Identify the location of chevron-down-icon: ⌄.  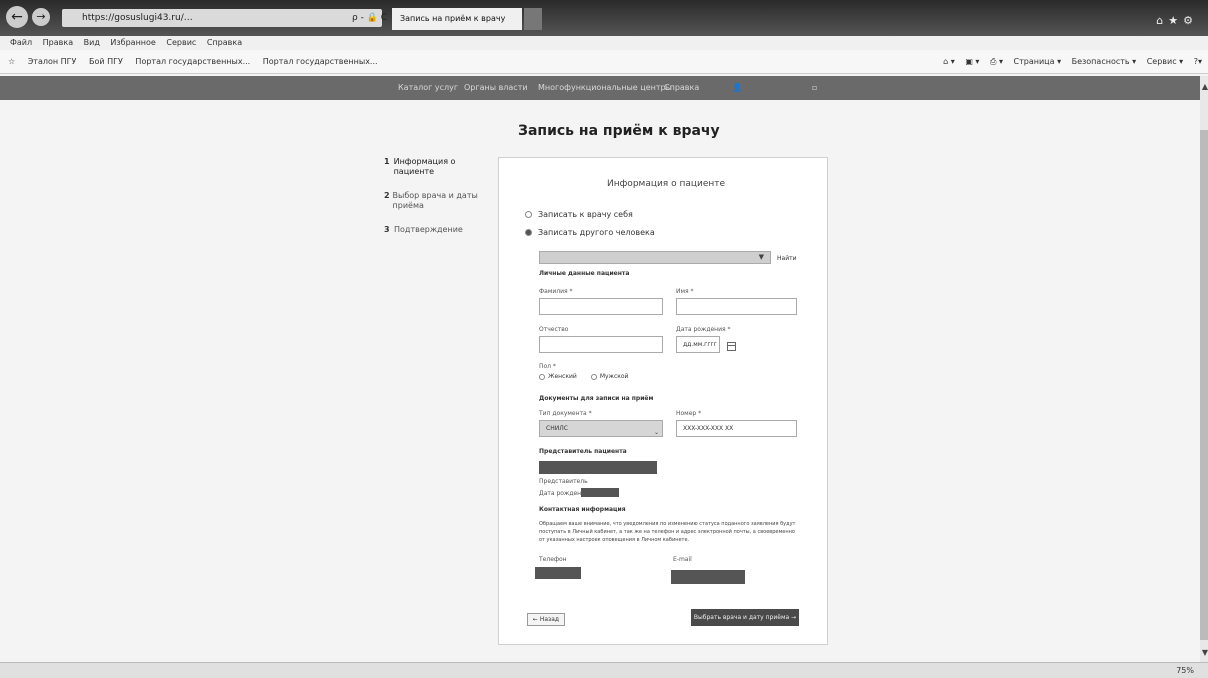
(657, 432).